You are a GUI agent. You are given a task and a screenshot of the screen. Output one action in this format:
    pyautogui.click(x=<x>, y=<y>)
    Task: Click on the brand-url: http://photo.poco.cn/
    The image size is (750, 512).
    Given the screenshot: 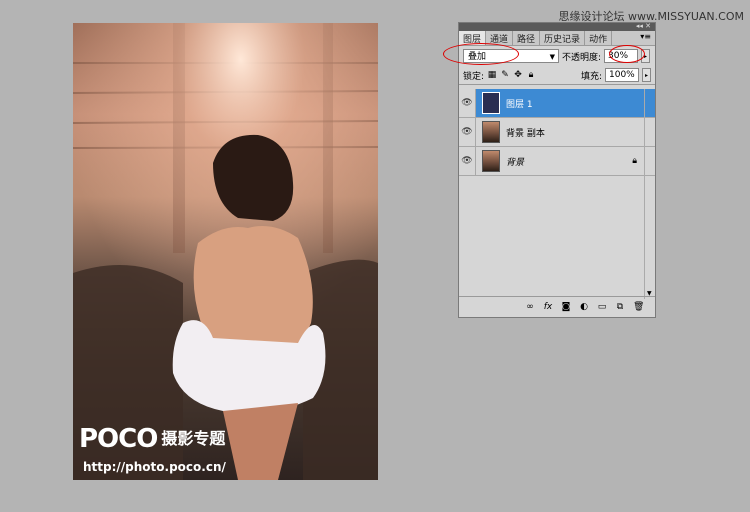 What is the action you would take?
    pyautogui.click(x=154, y=467)
    